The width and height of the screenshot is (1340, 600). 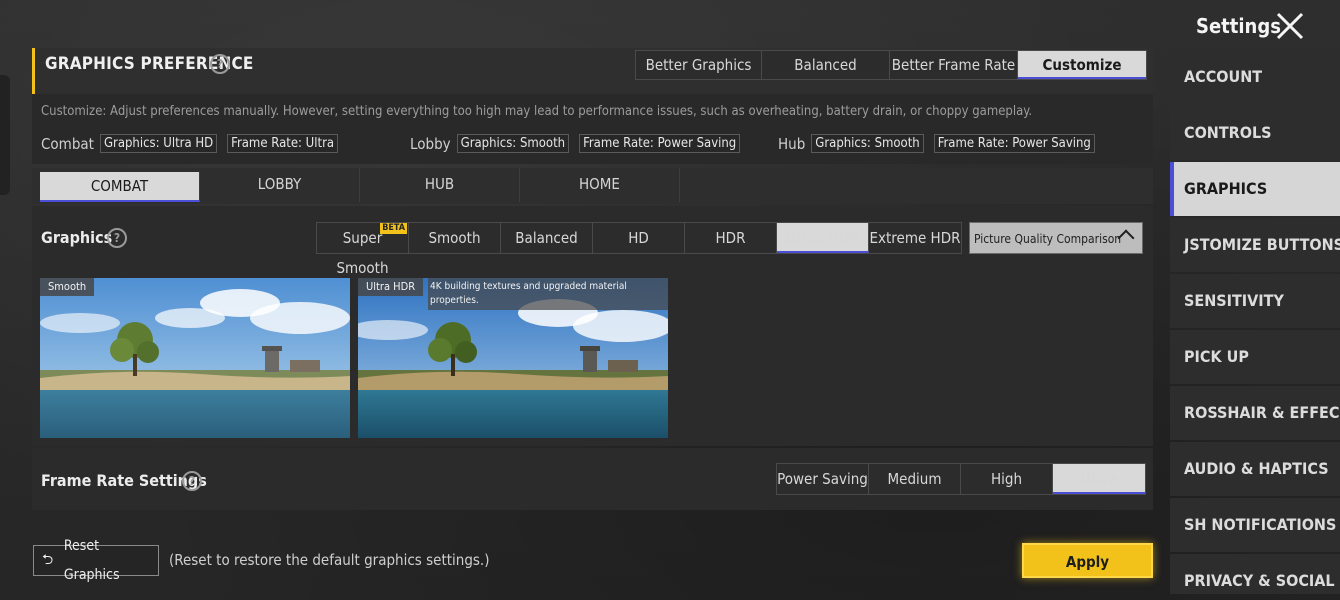 I want to click on tab-combat: COMBAT, so click(x=120, y=187).